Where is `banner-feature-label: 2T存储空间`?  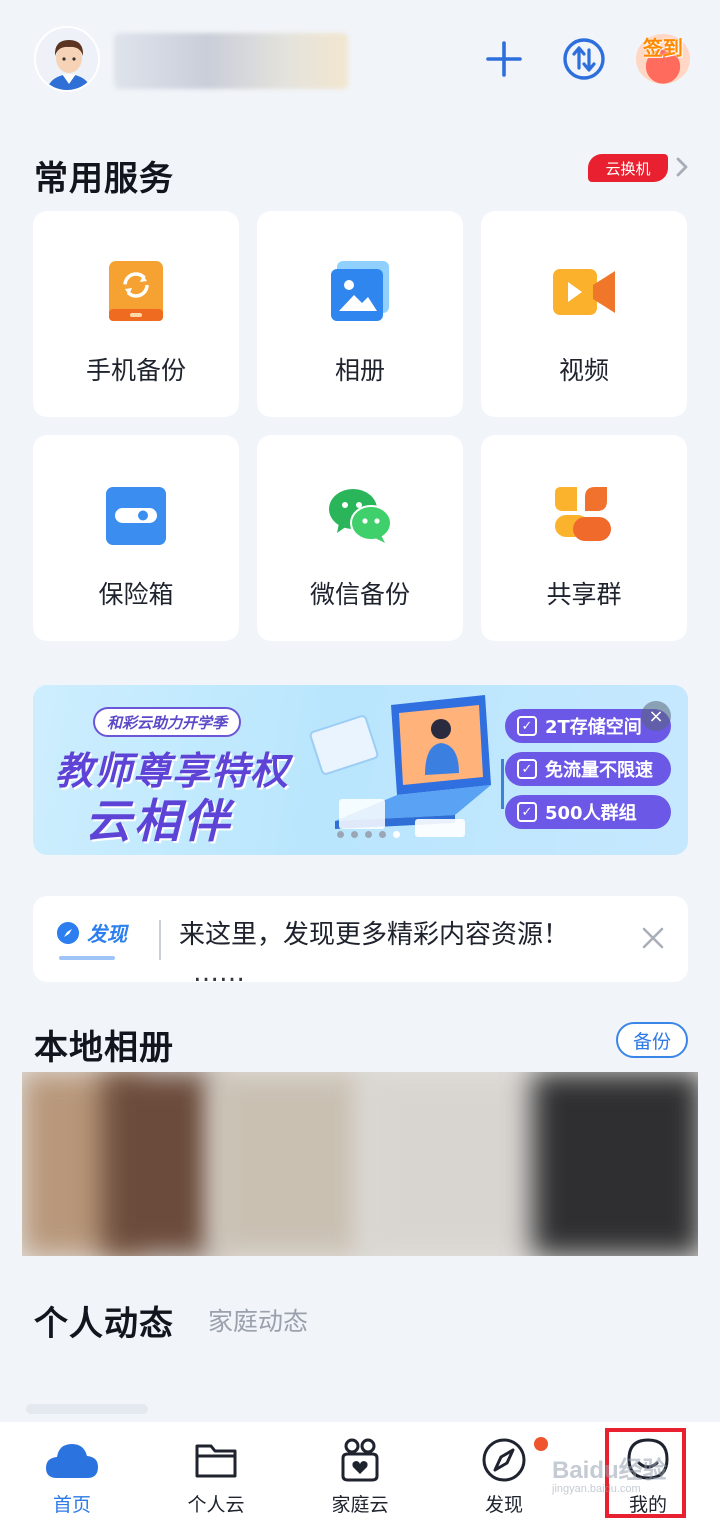
banner-feature-label: 2T存储空间 is located at coordinates (593, 727).